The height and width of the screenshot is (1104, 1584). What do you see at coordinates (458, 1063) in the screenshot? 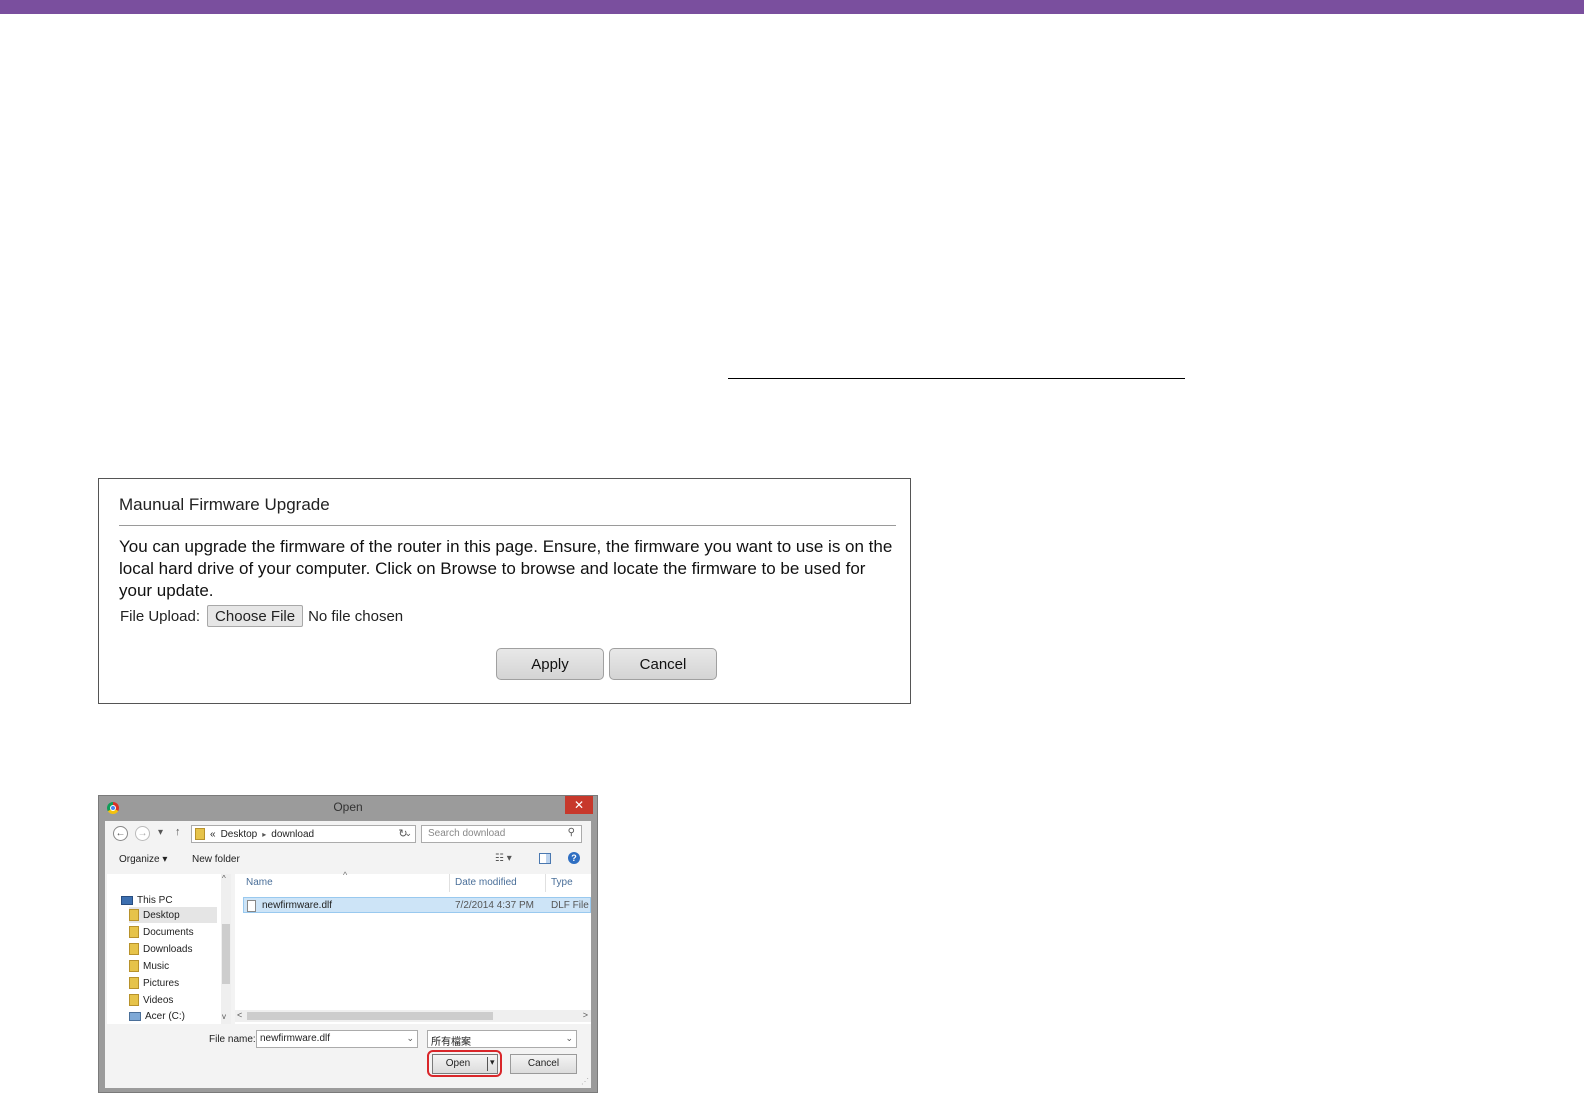
I see `open-button-label: Open` at bounding box center [458, 1063].